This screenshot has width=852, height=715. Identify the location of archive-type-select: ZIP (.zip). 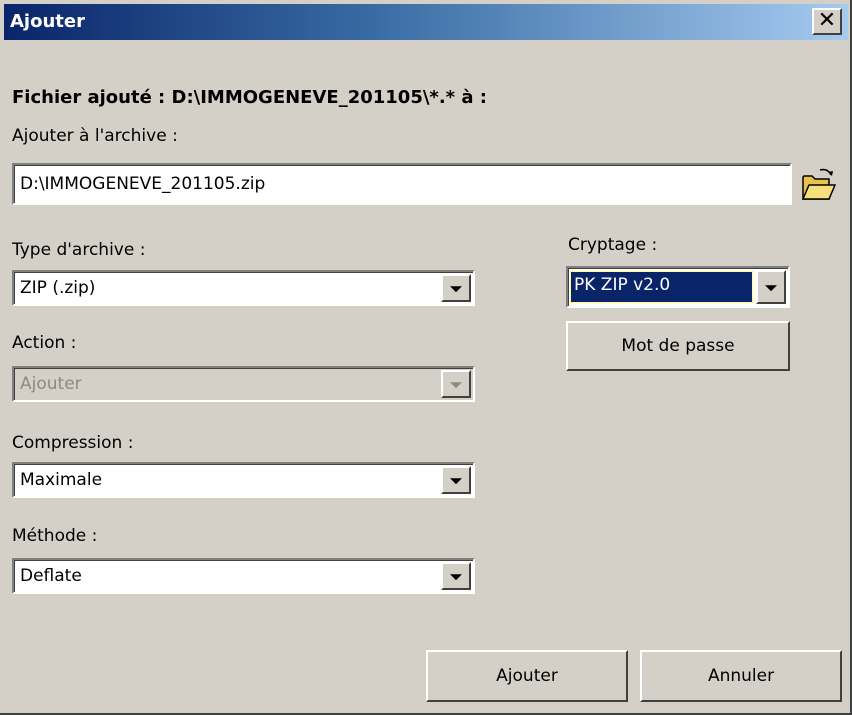
(243, 288).